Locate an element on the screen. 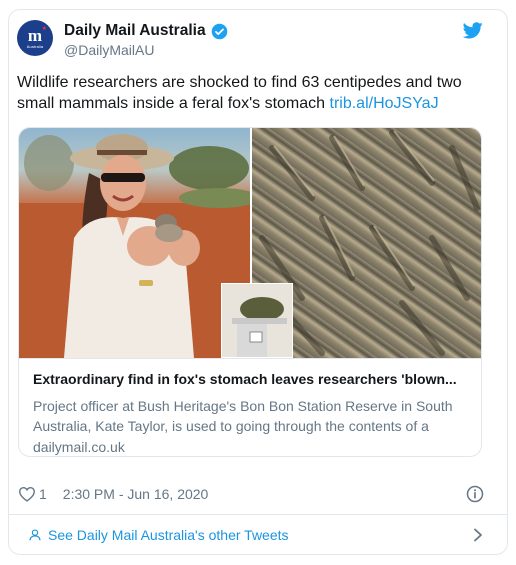 This screenshot has width=516, height=565. person-icon is located at coordinates (35, 535).